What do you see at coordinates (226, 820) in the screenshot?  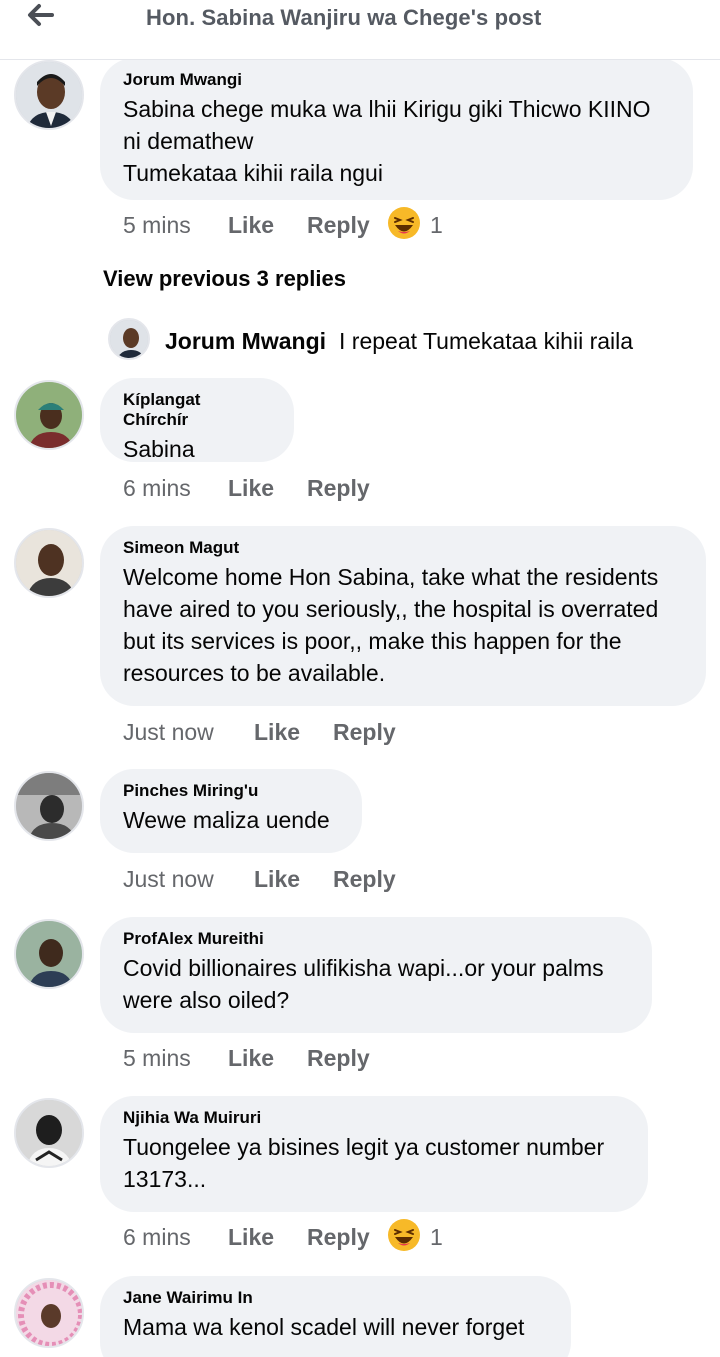 I see `comment-text: Wewe maliza uende` at bounding box center [226, 820].